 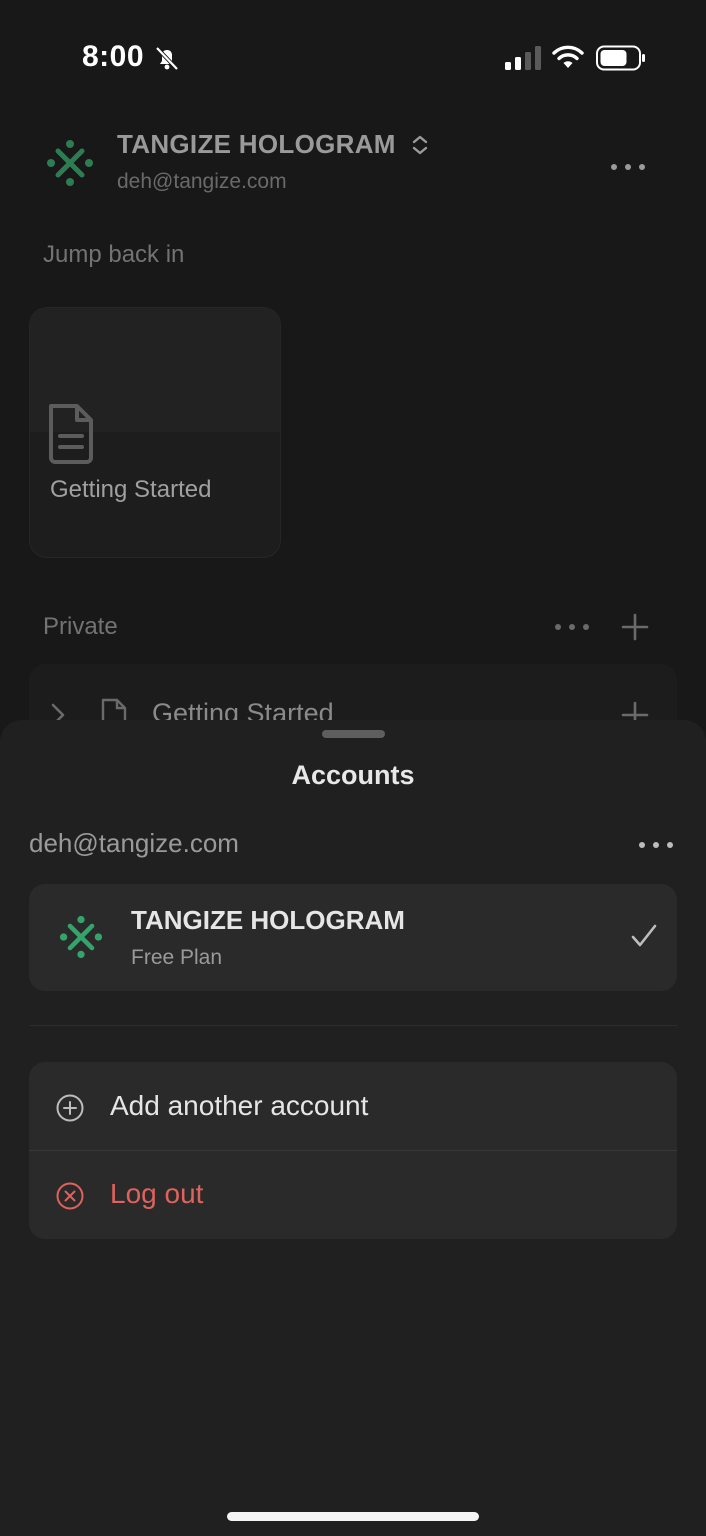 What do you see at coordinates (202, 181) in the screenshot?
I see `workspace-email: deh@tangize.com` at bounding box center [202, 181].